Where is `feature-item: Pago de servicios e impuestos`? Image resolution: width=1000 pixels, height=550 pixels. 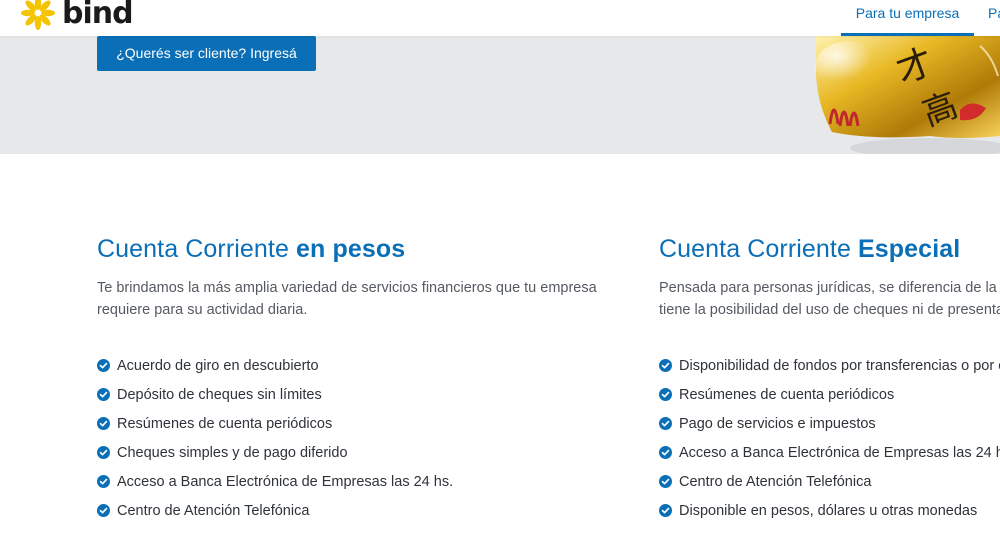 feature-item: Pago de servicios e impuestos is located at coordinates (829, 423).